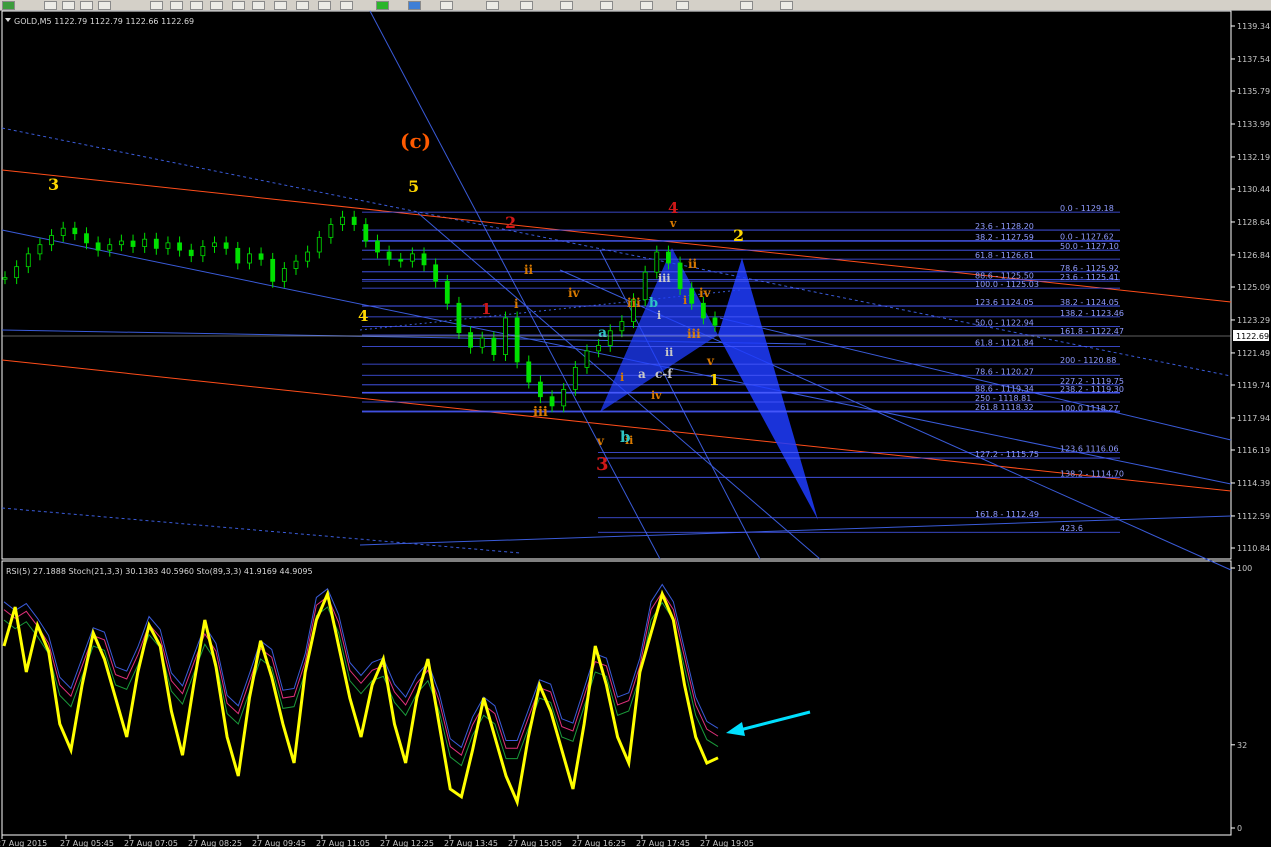 The height and width of the screenshot is (847, 1271). What do you see at coordinates (768, 723) in the screenshot?
I see `cyan-arrow` at bounding box center [768, 723].